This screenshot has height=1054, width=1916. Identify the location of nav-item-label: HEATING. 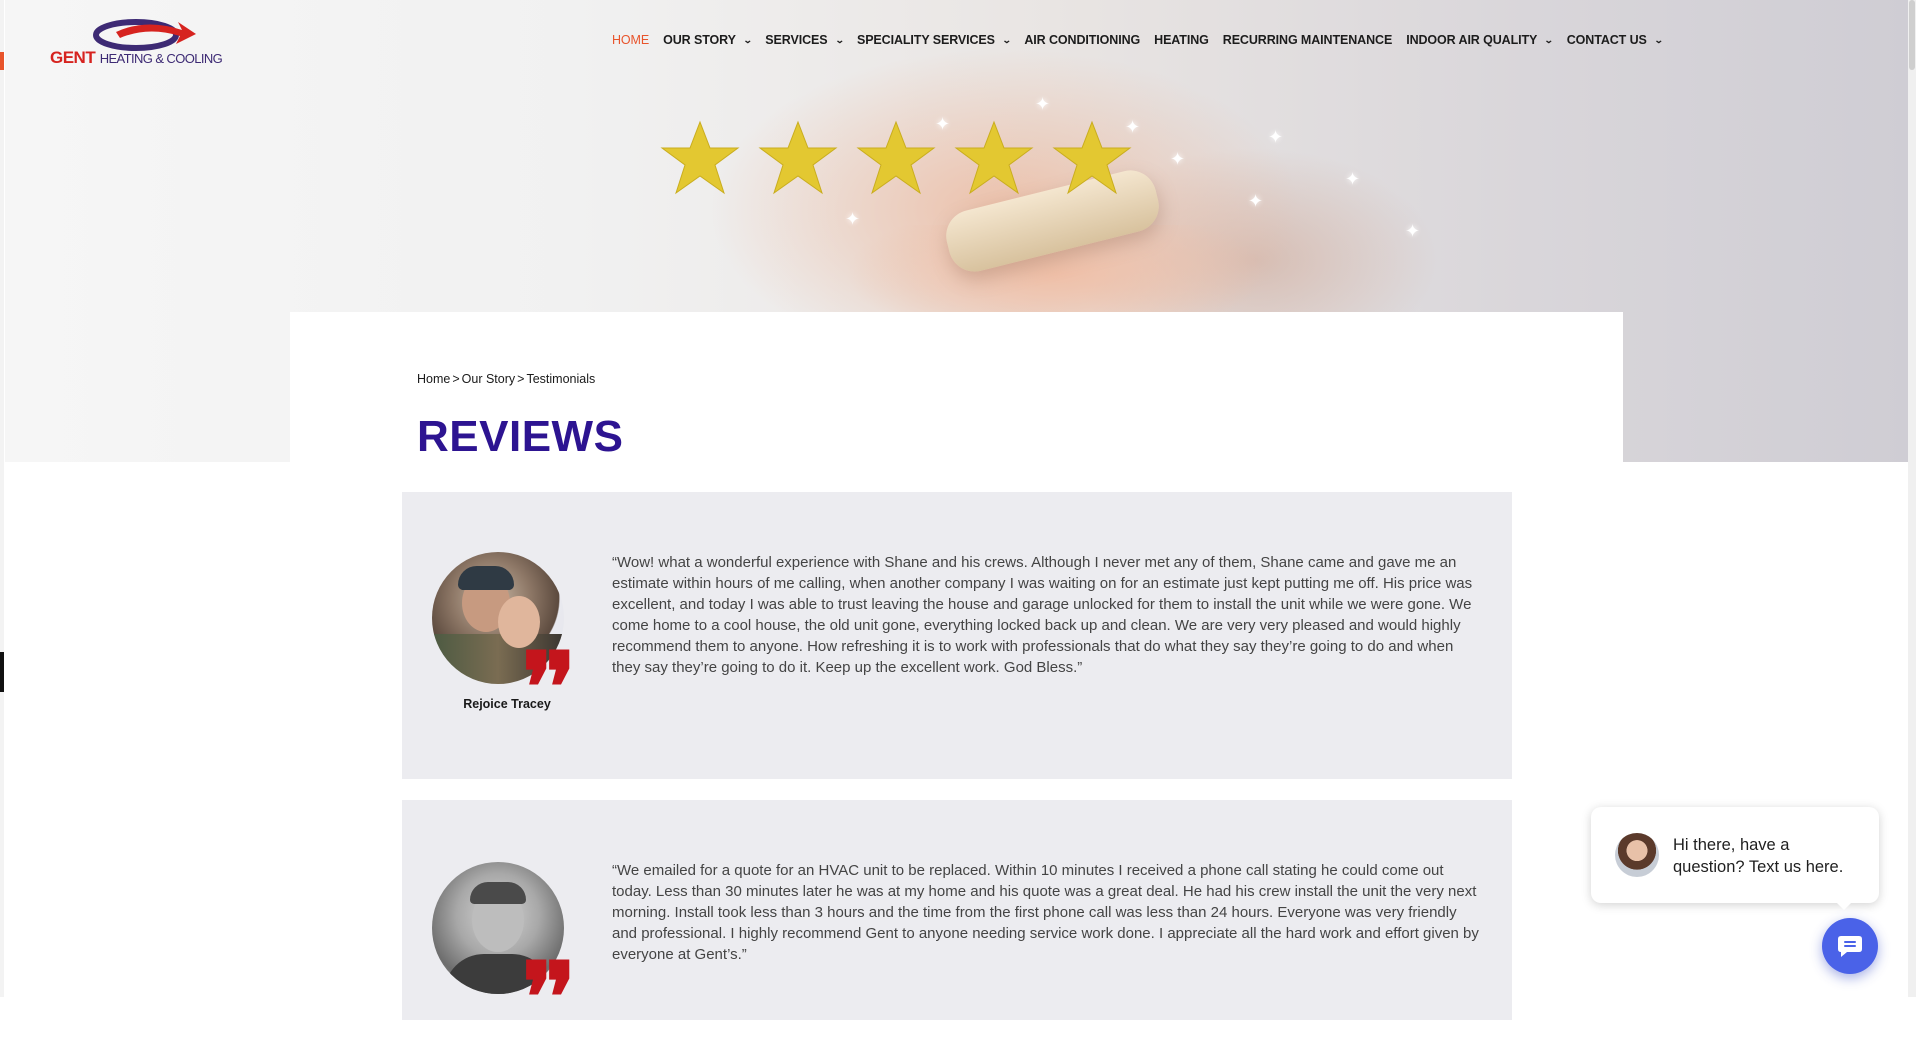
(1181, 40).